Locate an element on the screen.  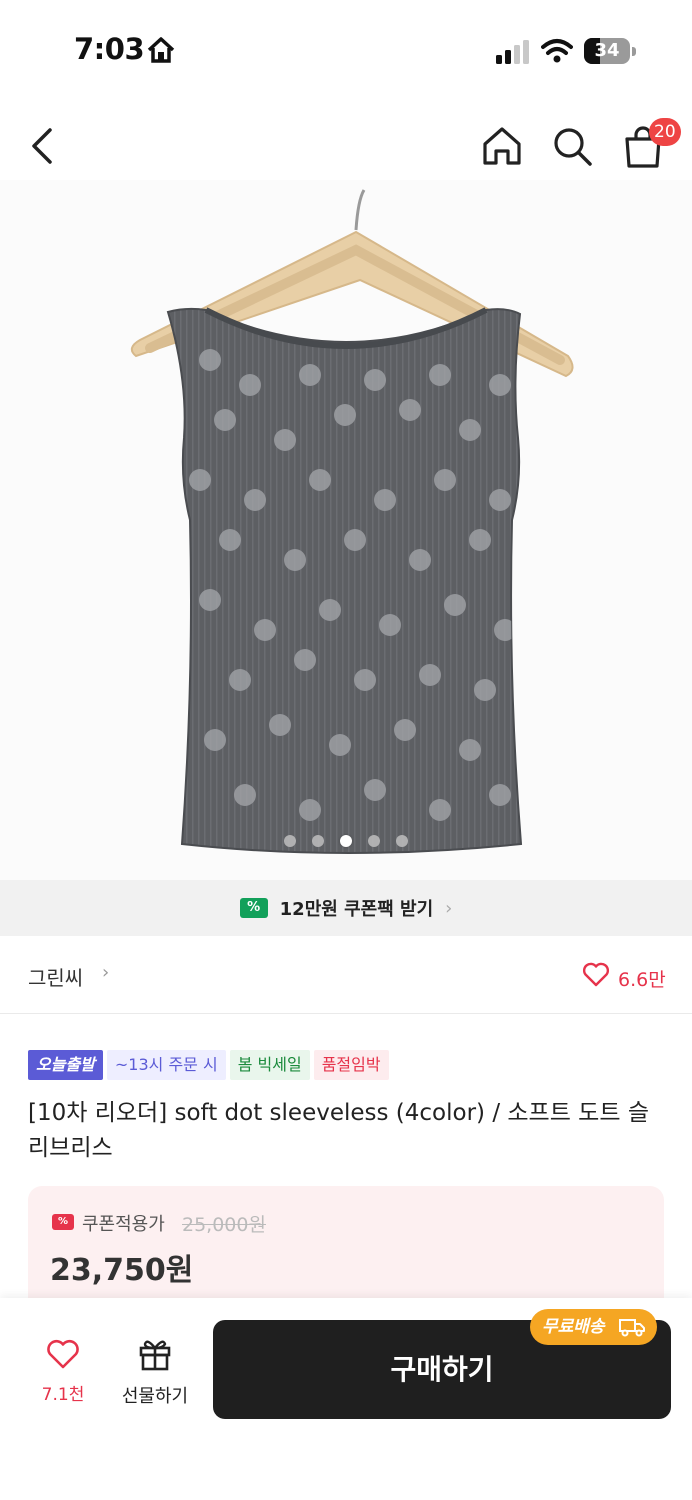
seller-name-link: 그린씨 is located at coordinates (55, 976).